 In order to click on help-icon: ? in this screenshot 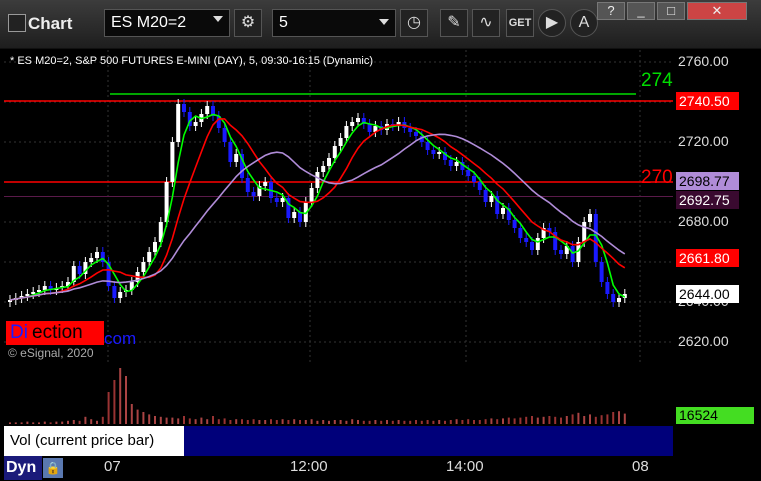, I will do `click(611, 11)`.